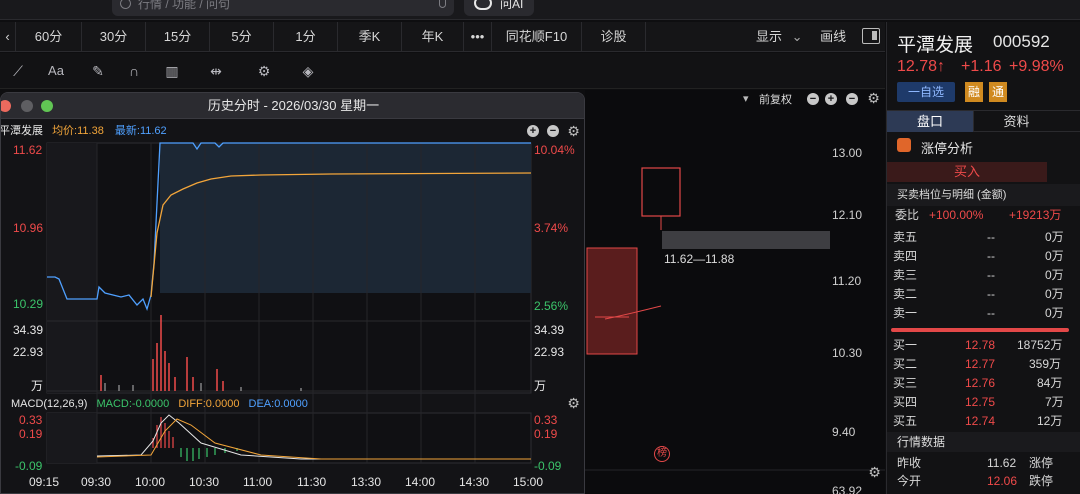  I want to click on add-watchlist-button: 一自选, so click(926, 92).